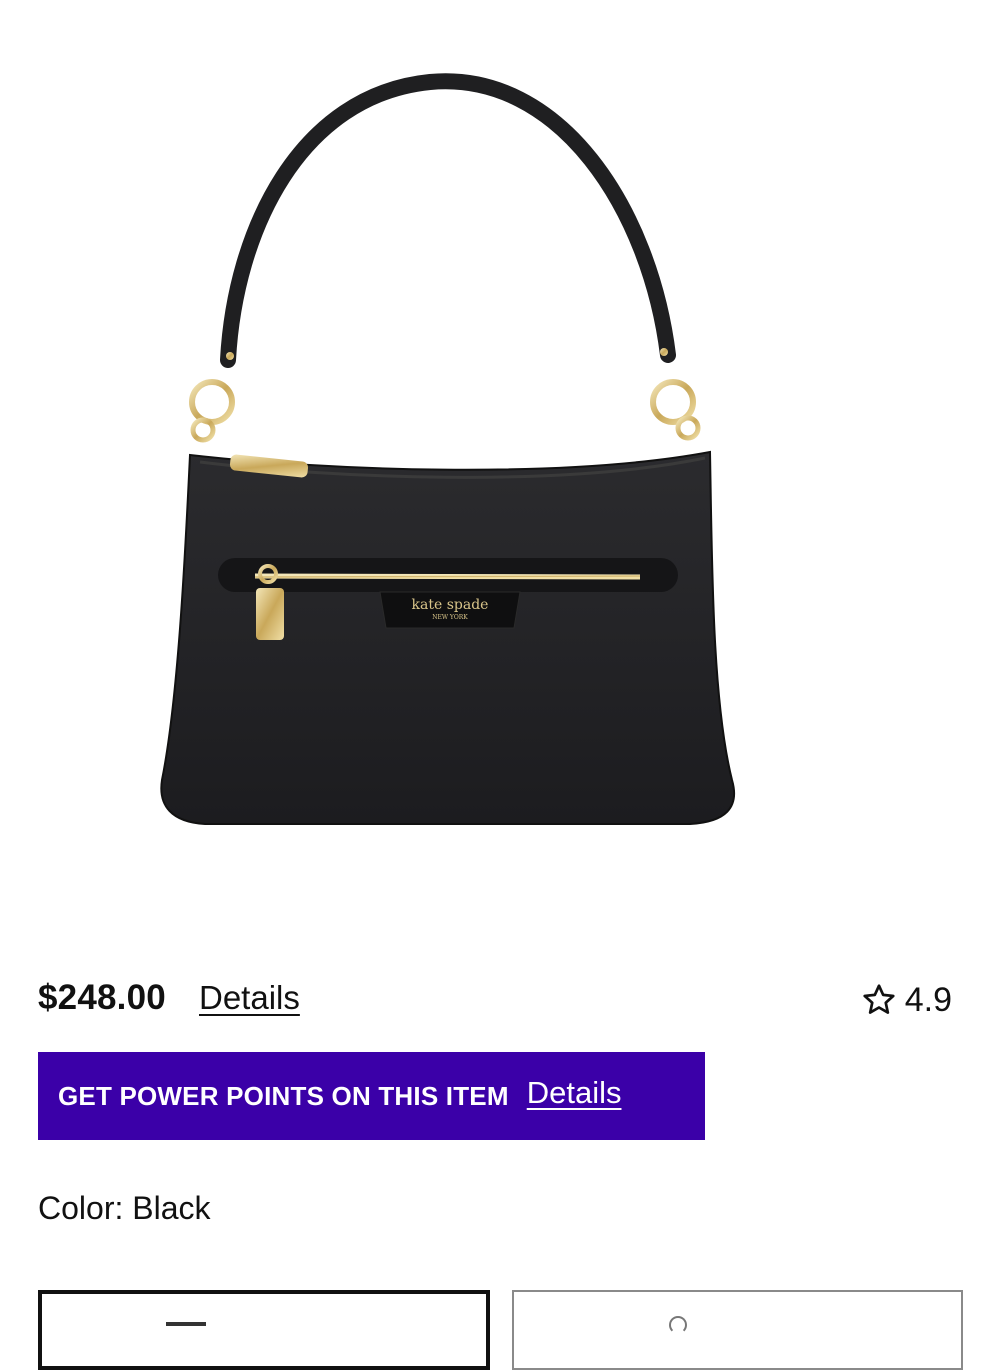 Image resolution: width=1000 pixels, height=1370 pixels. What do you see at coordinates (264, 1330) in the screenshot?
I see `option-selected` at bounding box center [264, 1330].